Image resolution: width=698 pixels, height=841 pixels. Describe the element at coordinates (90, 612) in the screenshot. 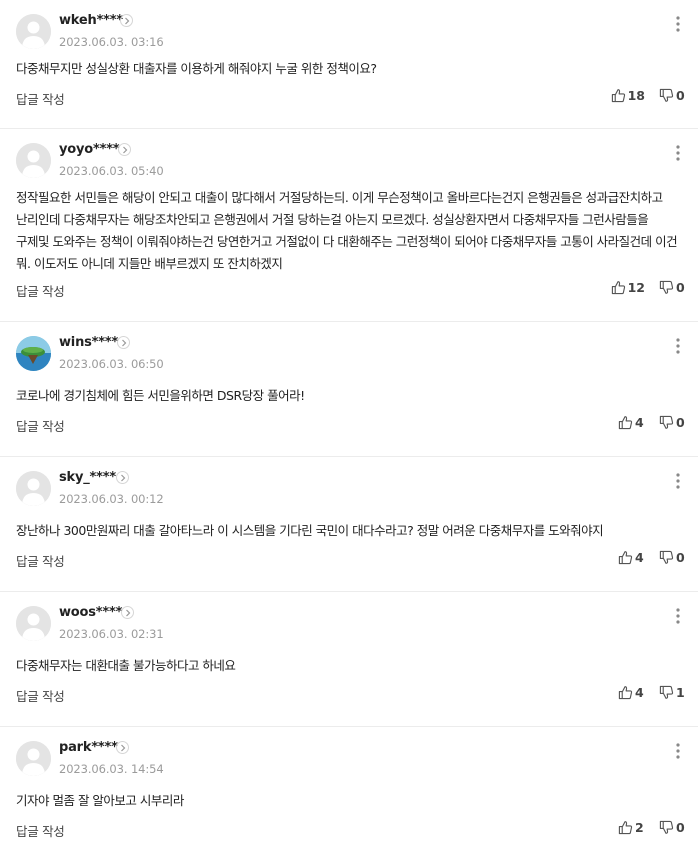

I see `comment-username: woos****` at that location.